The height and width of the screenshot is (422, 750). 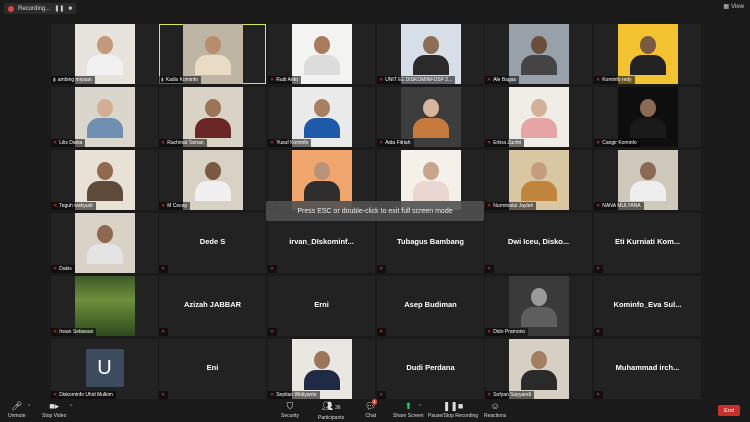 I want to click on participant-tile: Muhammad irch... ✕, so click(x=647, y=369).